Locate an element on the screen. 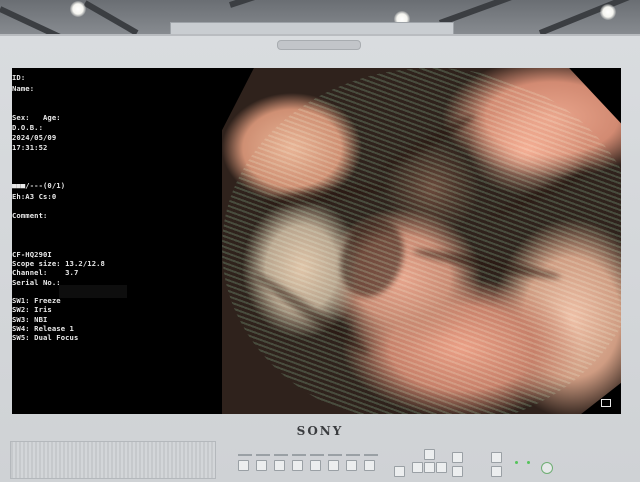  osd-eh-cs: Eh:A3 Cs:0 is located at coordinates (34, 196).